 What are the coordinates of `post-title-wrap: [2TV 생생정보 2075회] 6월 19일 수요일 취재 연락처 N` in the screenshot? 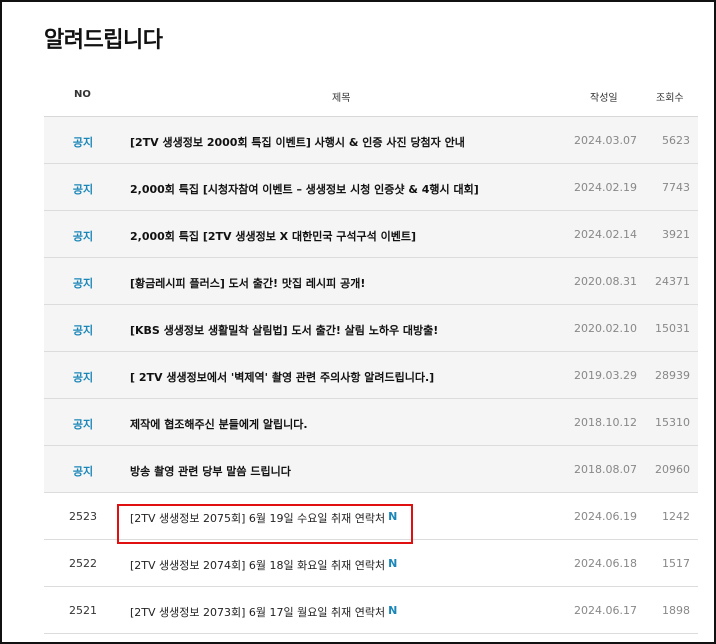 It's located at (263, 518).